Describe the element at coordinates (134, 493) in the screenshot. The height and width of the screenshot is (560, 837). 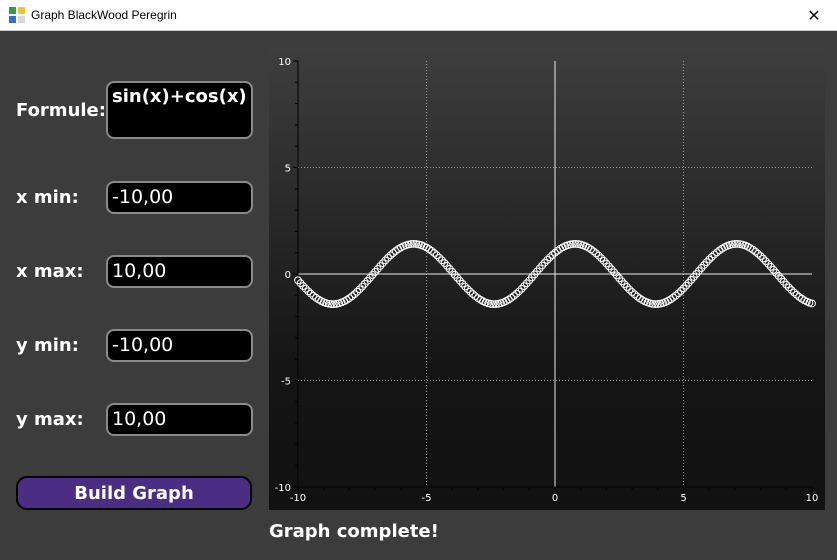
I see `build-graph-button: Build Graph` at that location.